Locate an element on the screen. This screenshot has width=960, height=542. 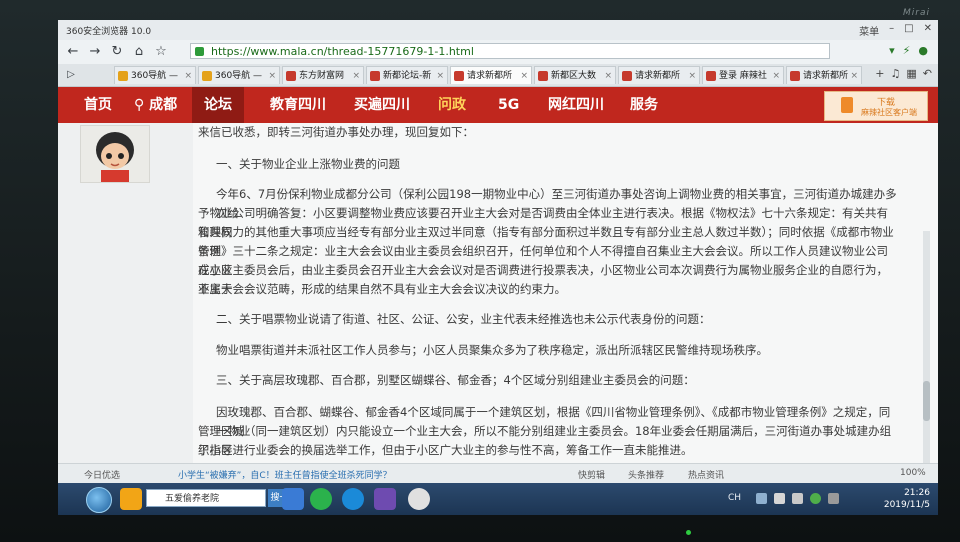
paragraph-line: 业主大会会议范畴，形成的结果自然不具有业主大会会议决议的约束力。 is located at coordinates (382, 289).